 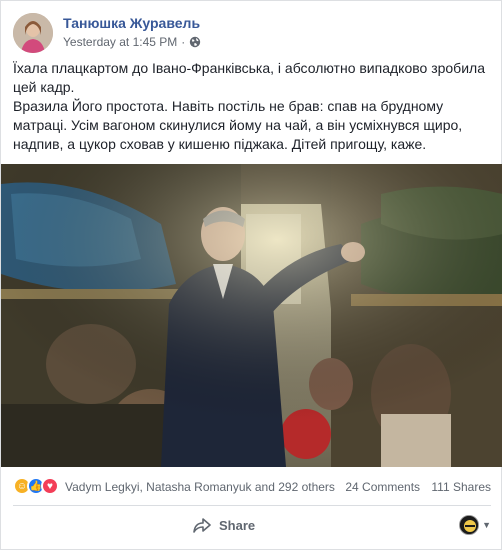 What do you see at coordinates (461, 487) in the screenshot?
I see `shares-count: 111 Shares` at bounding box center [461, 487].